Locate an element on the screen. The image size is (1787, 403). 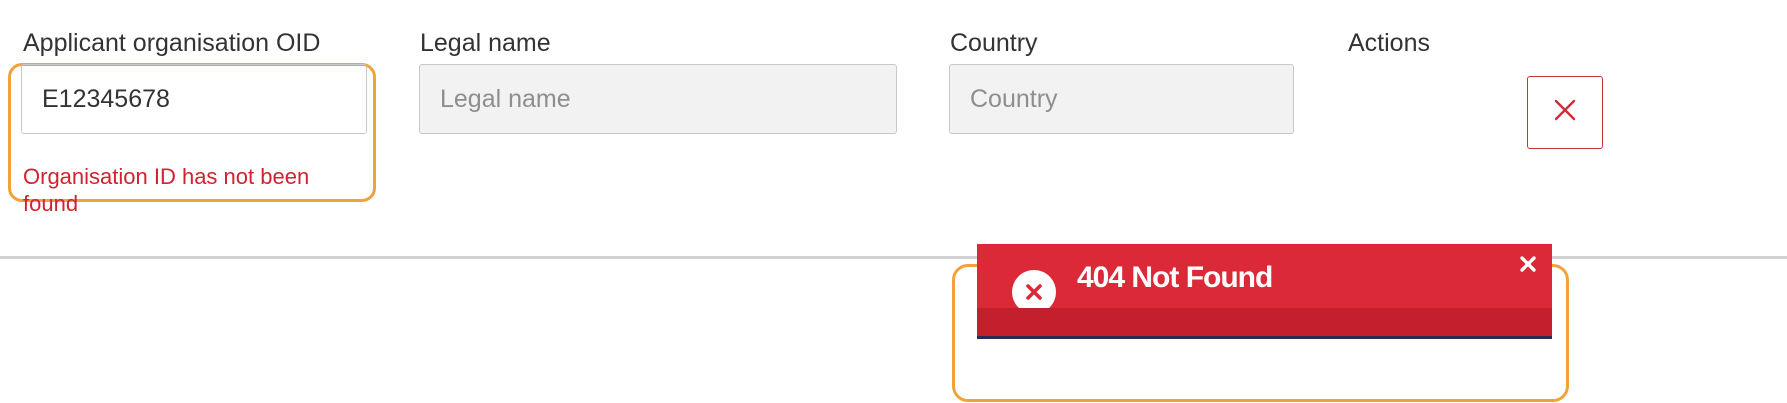
toast-close-button is located at coordinates (1528, 266).